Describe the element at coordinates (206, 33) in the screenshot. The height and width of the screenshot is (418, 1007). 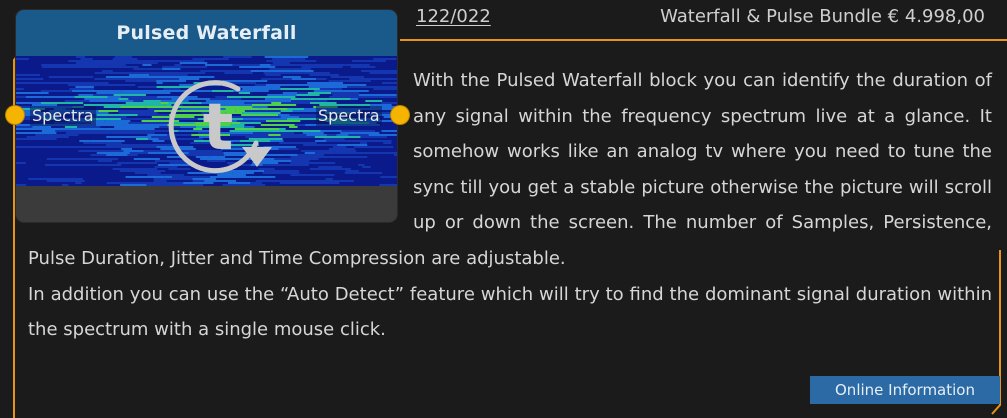
I see `block-title: Pulsed Waterfall` at that location.